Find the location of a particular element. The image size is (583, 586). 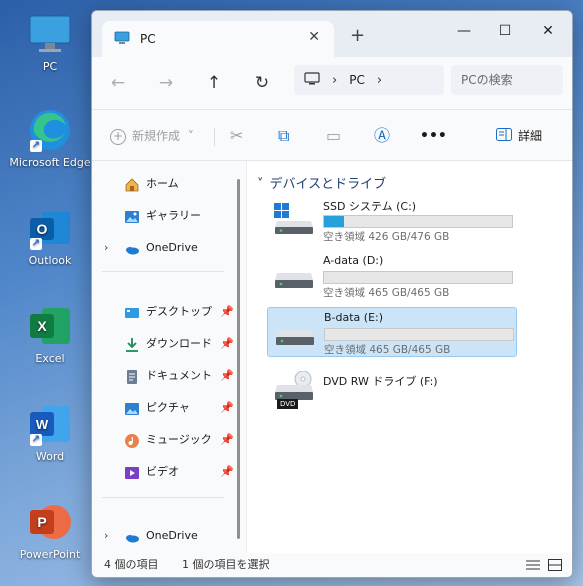

desktop-icon-label: PC is located at coordinates (50, 66).